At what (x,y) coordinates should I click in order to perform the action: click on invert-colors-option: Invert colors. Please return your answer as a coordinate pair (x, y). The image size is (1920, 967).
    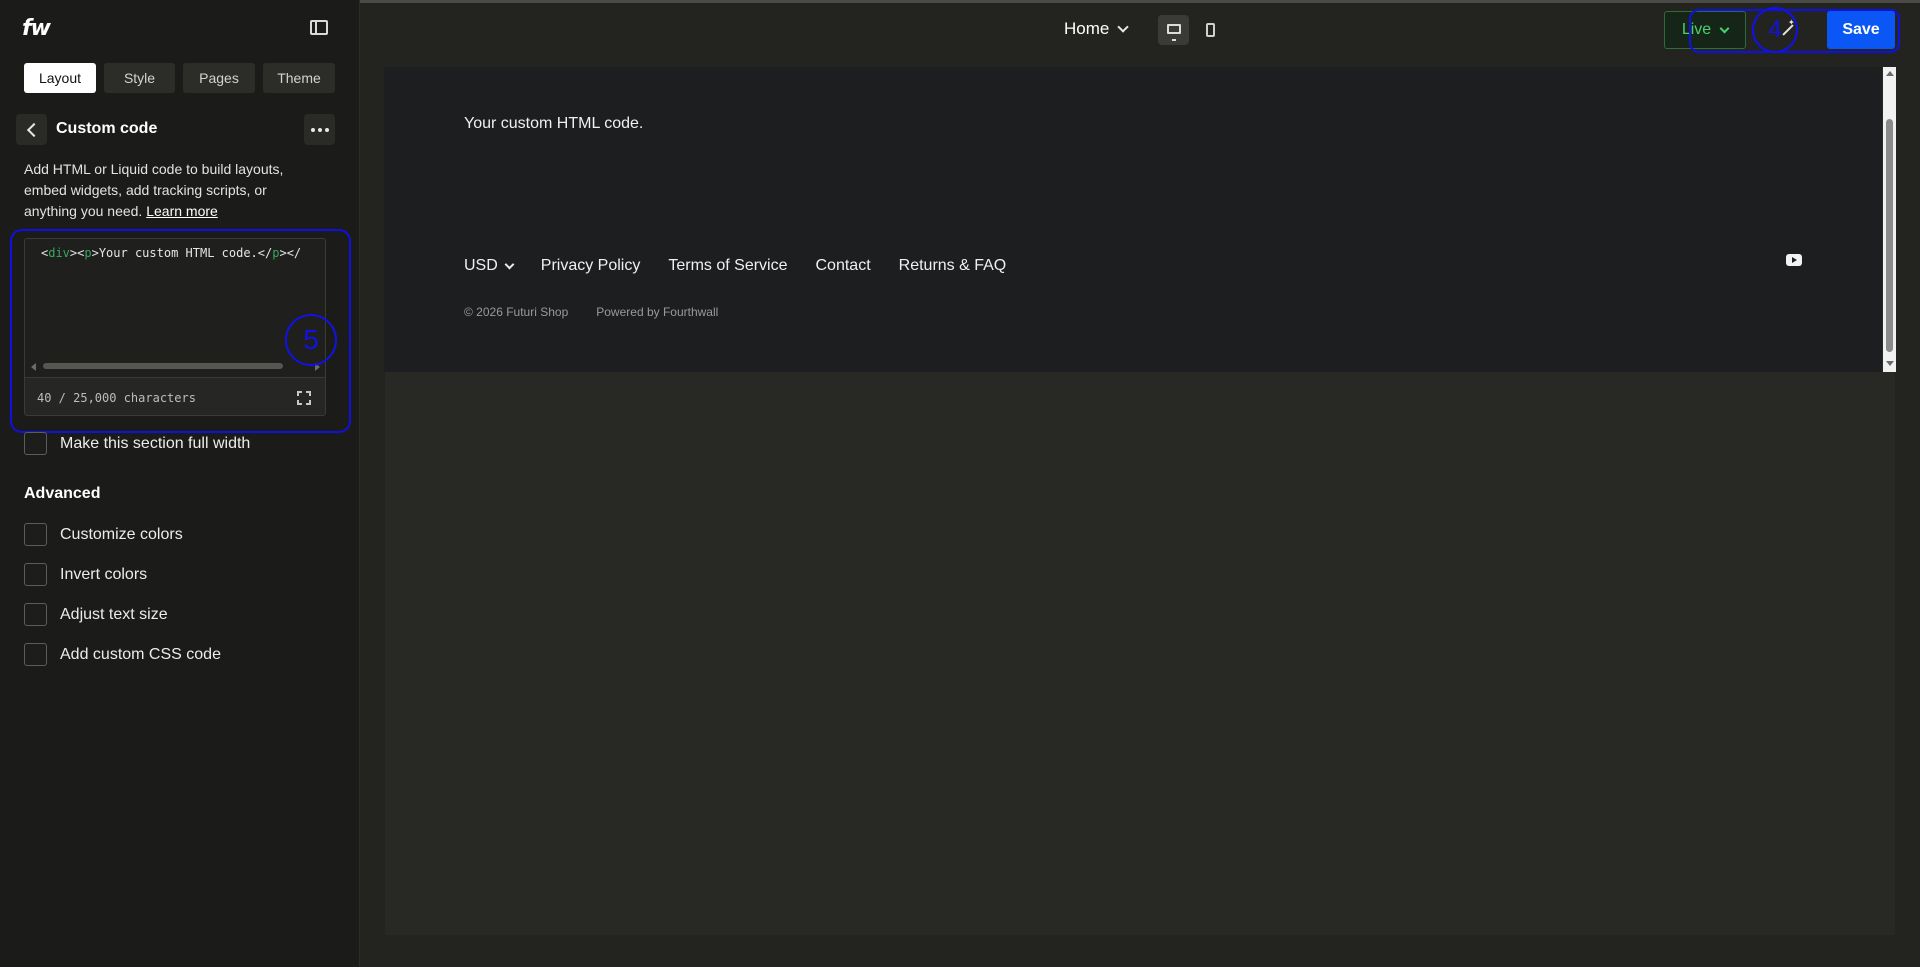
    Looking at the image, I should click on (85, 574).